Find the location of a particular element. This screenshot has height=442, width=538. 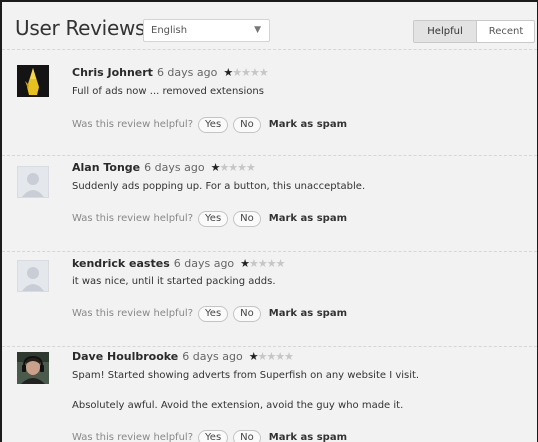

language-select-value: English is located at coordinates (169, 30).